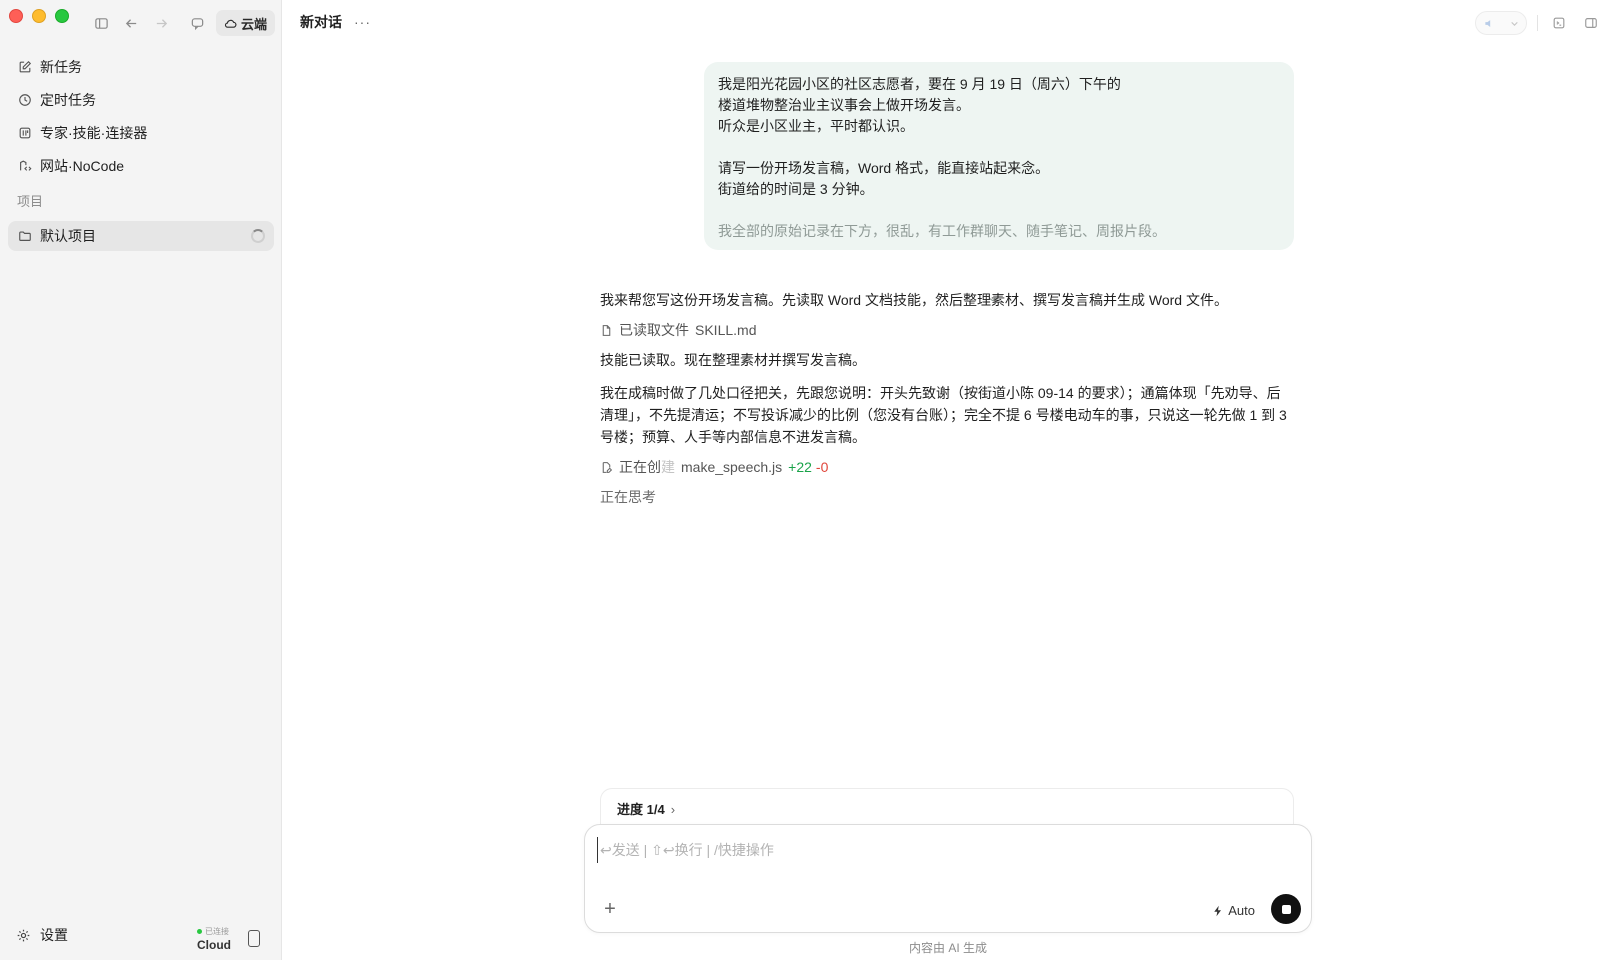  Describe the element at coordinates (230, 23) in the screenshot. I see `cloud-icon` at that location.